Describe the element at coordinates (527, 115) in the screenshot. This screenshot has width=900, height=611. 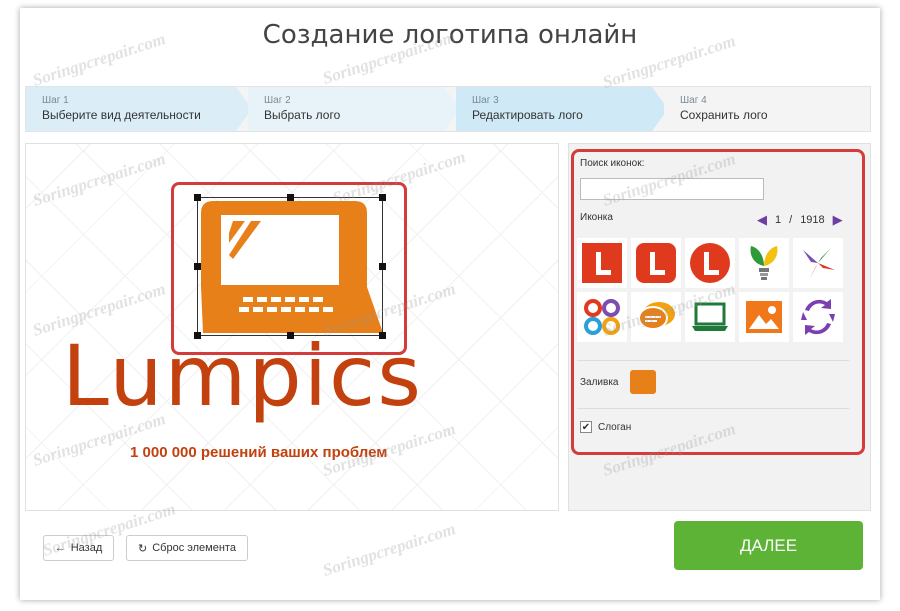
I see `step-label: Редактировать лого` at that location.